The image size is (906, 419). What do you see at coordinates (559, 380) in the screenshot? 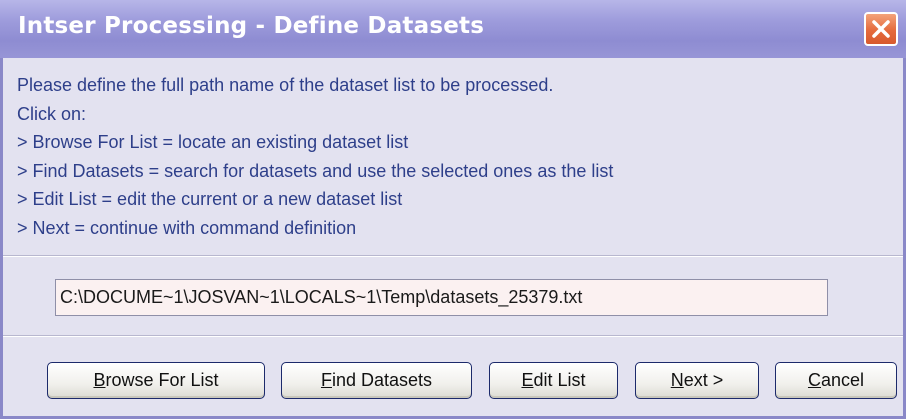
I see `button-label: dit List` at bounding box center [559, 380].